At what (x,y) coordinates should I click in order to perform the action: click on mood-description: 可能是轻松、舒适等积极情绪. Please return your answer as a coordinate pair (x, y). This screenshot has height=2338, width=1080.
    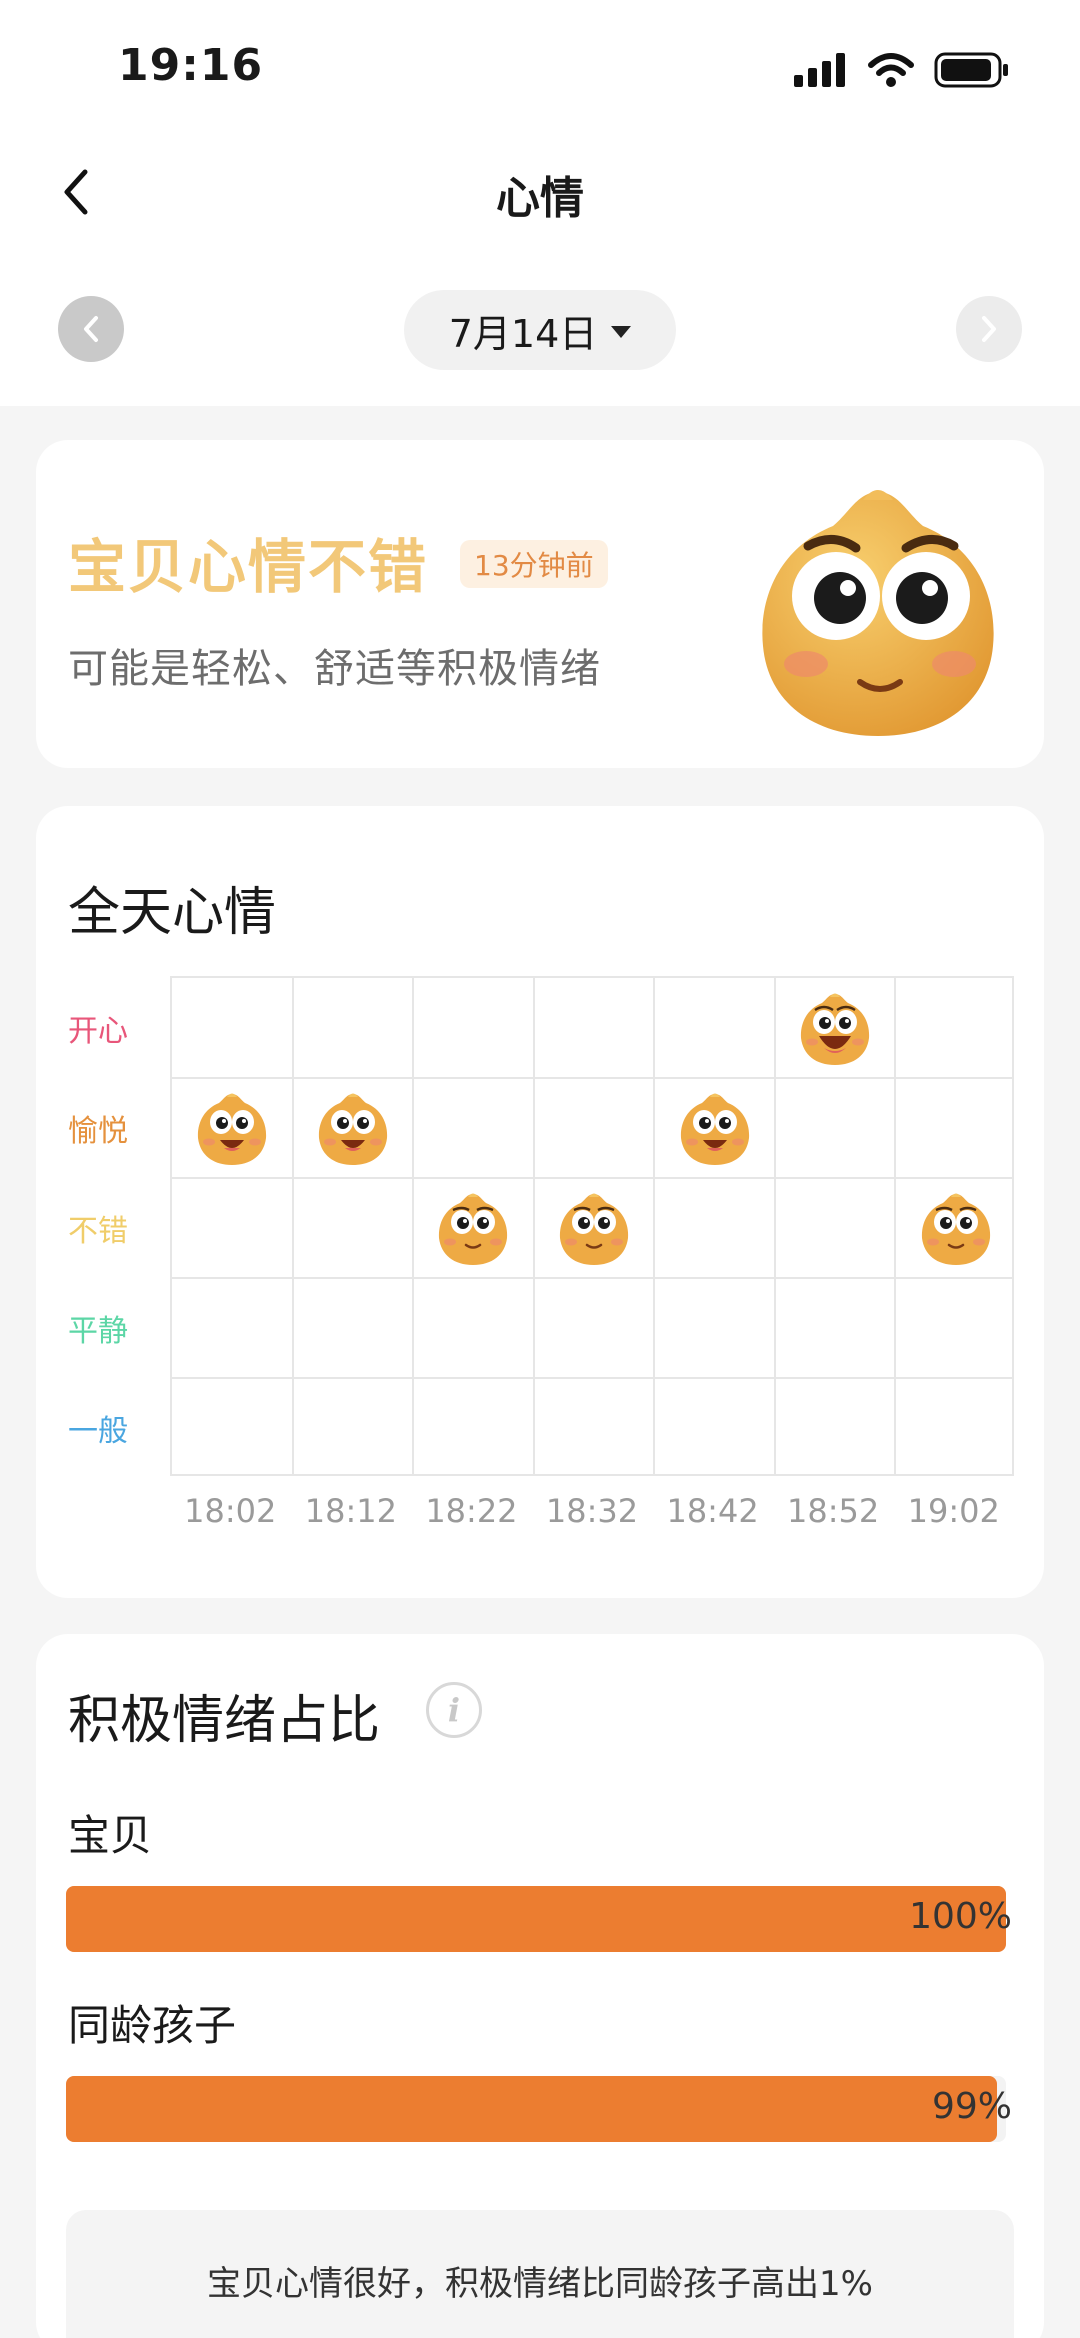
    Looking at the image, I should click on (334, 669).